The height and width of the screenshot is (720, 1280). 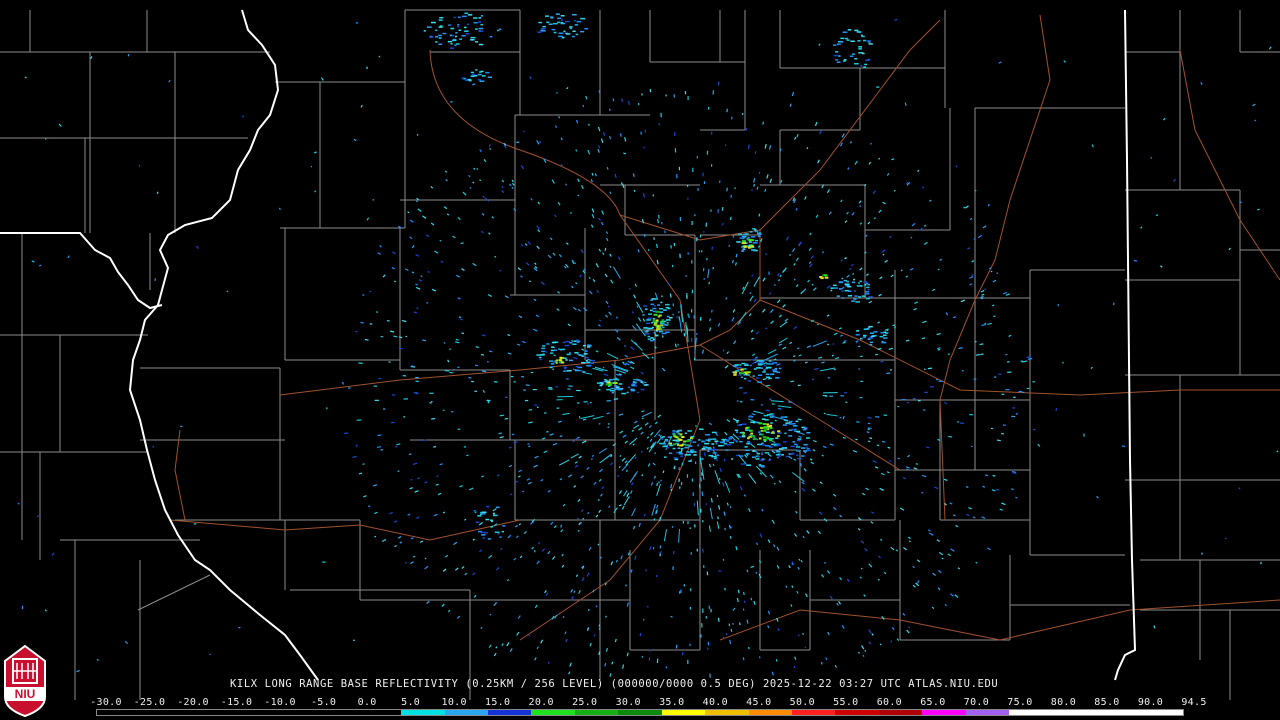 I want to click on color-scale-label: 70.0, so click(x=976, y=702).